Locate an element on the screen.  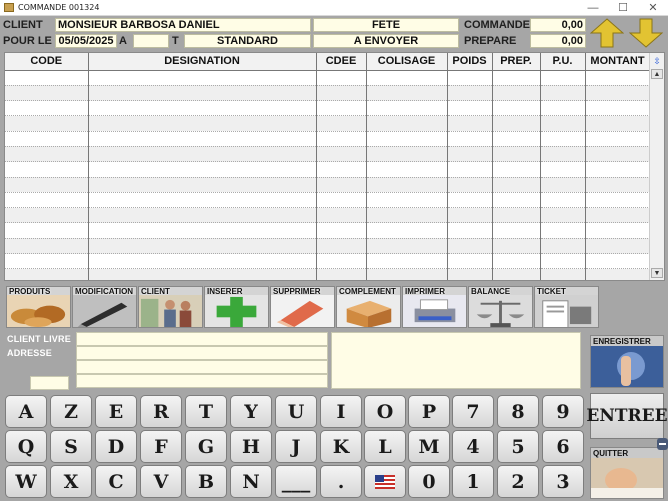
key-q: Q is located at coordinates (26, 446).